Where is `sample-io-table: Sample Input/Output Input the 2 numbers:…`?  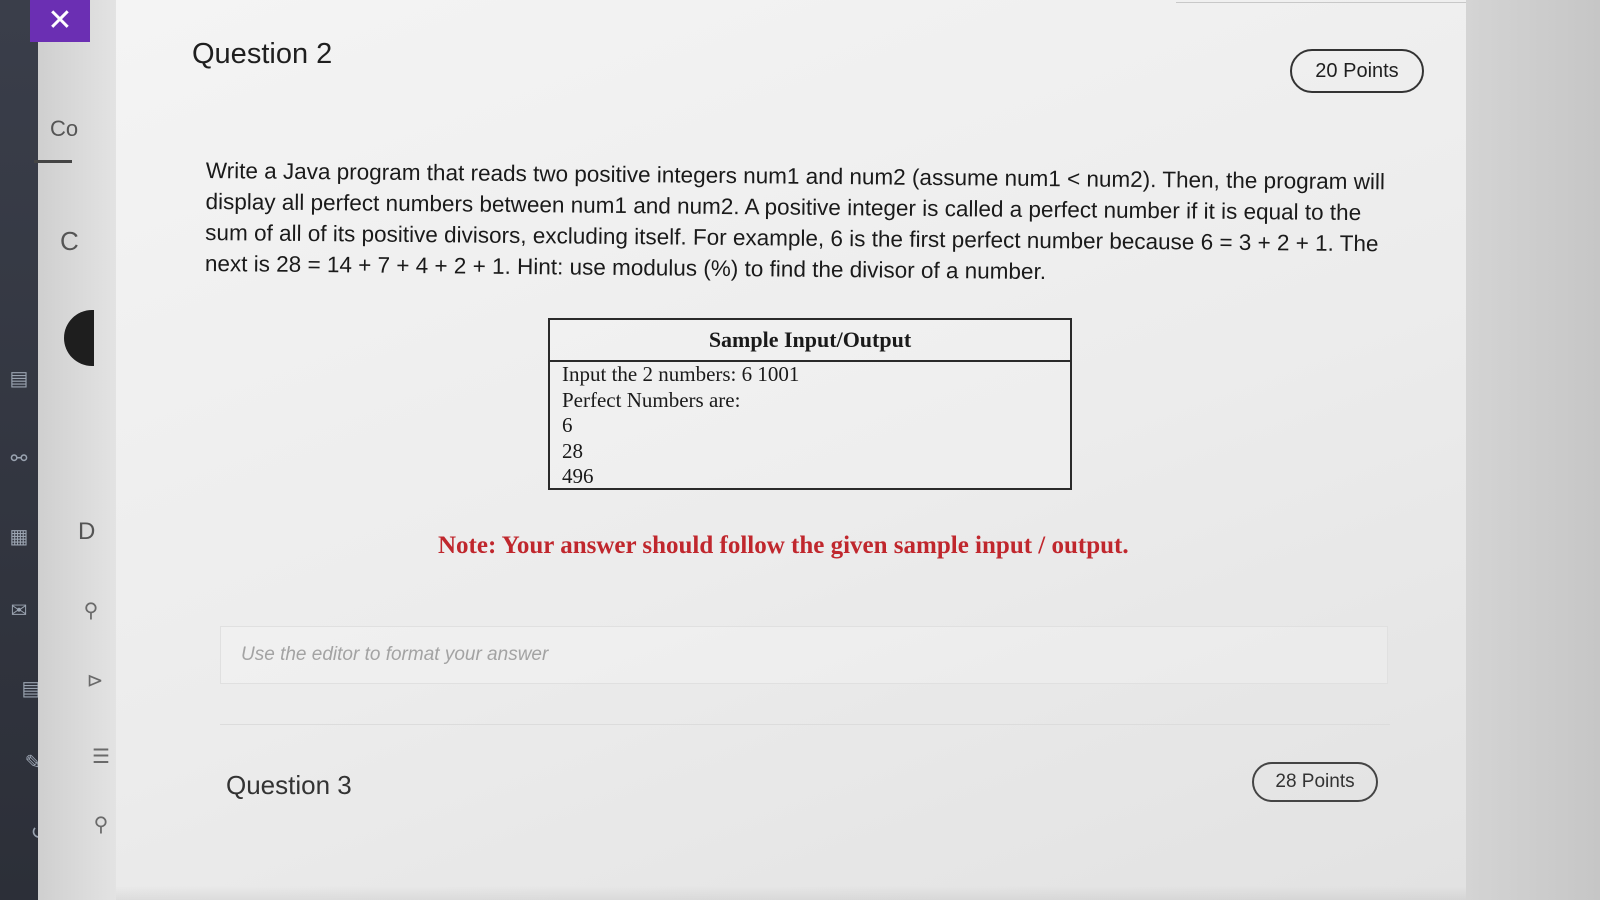 sample-io-table: Sample Input/Output Input the 2 numbers:… is located at coordinates (810, 404).